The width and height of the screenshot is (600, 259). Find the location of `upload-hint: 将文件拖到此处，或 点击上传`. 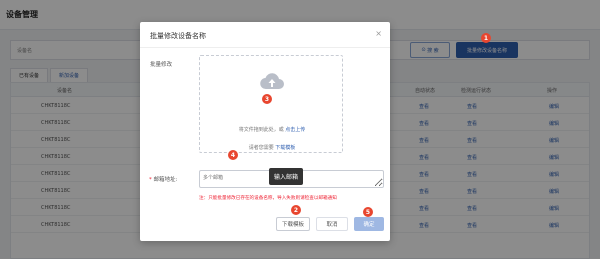

upload-hint: 将文件拖到此处，或 点击上传 is located at coordinates (272, 129).